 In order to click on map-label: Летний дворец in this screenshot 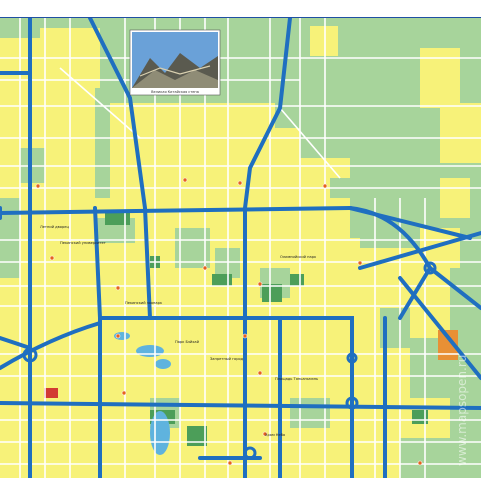, I will do `click(54, 227)`.